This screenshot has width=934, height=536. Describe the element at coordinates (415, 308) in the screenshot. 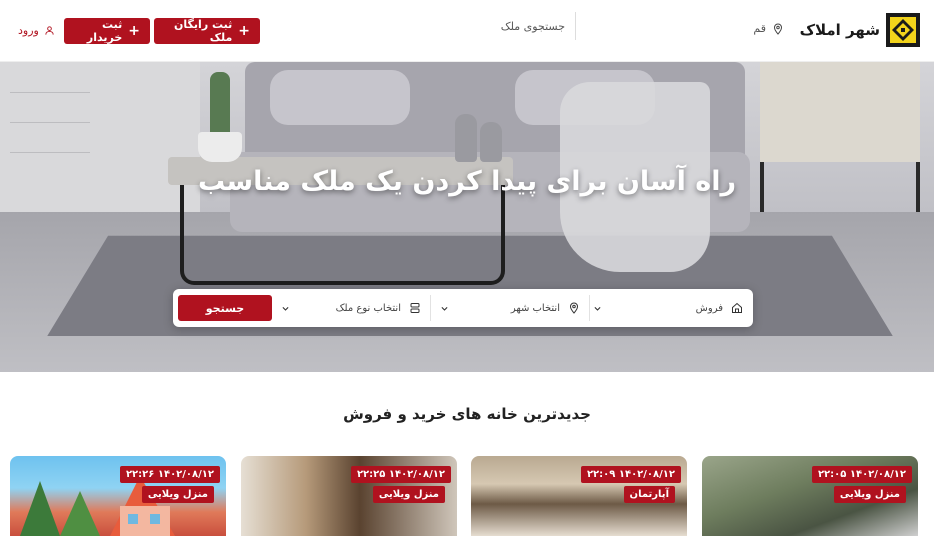

I see `building-icon` at that location.